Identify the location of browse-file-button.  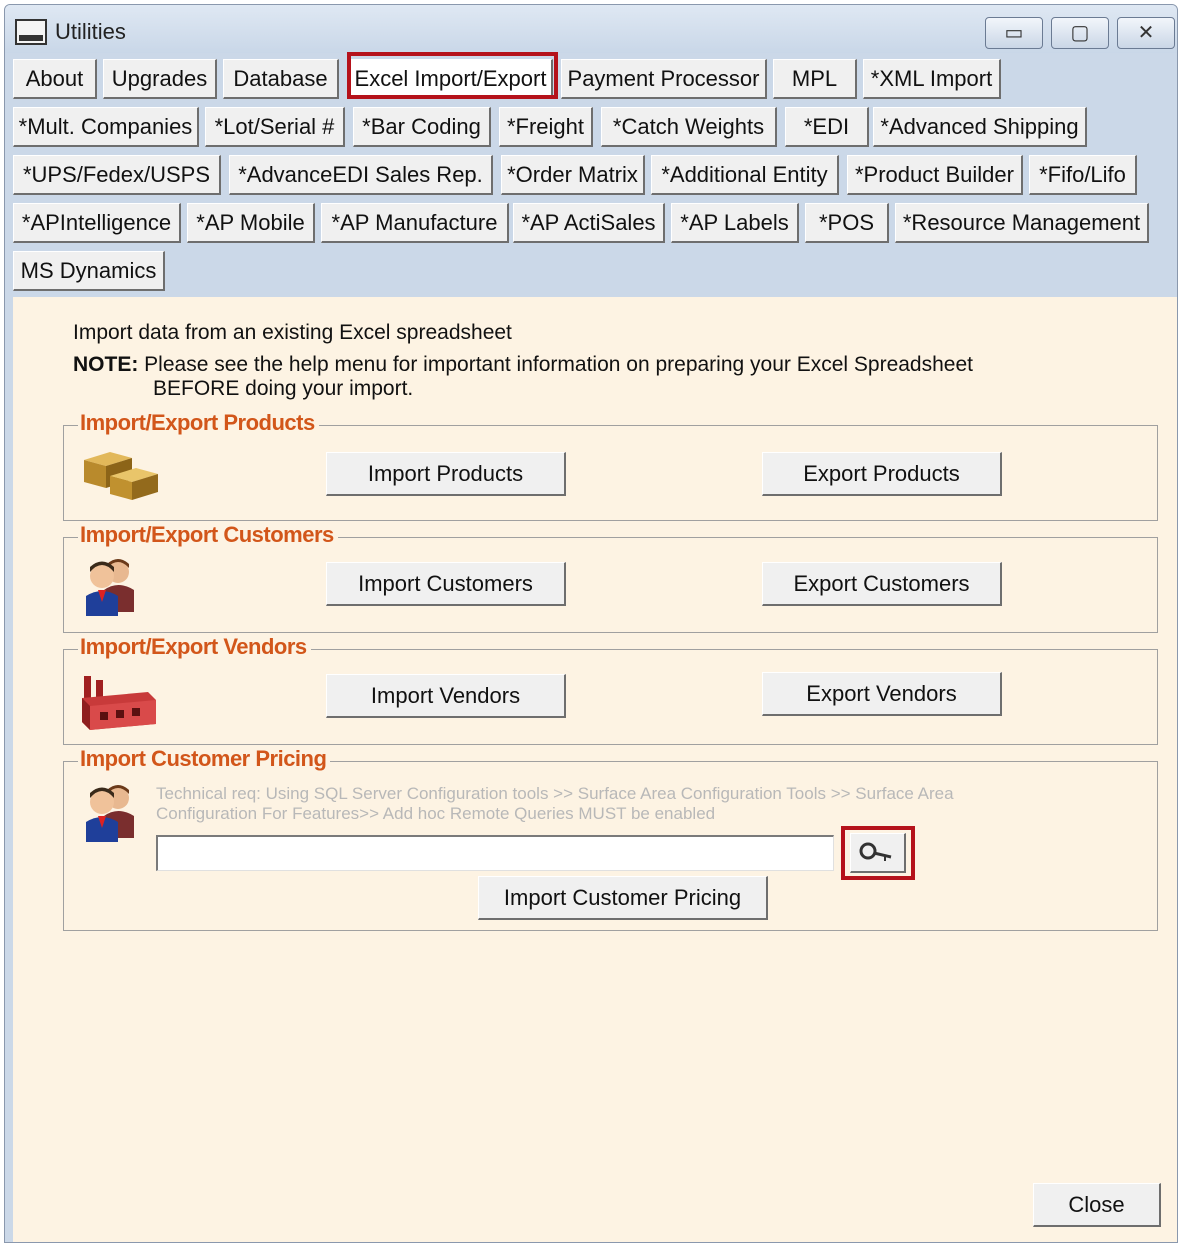
(878, 853).